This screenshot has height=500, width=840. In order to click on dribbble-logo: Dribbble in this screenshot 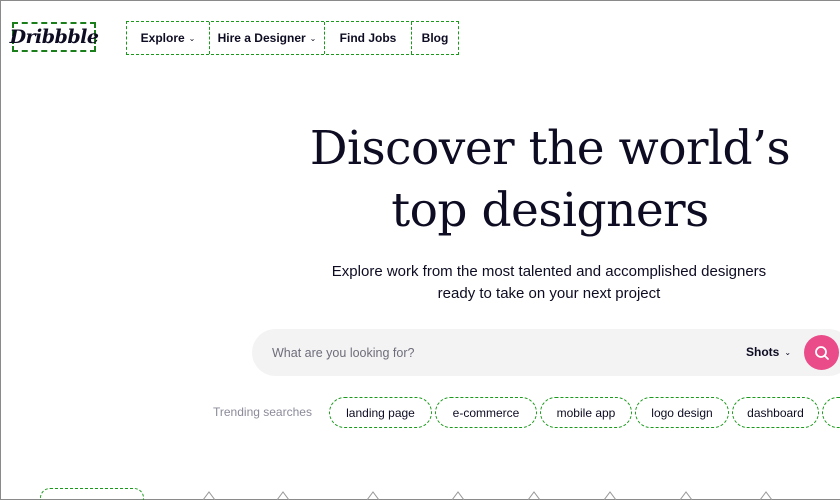, I will do `click(54, 37)`.